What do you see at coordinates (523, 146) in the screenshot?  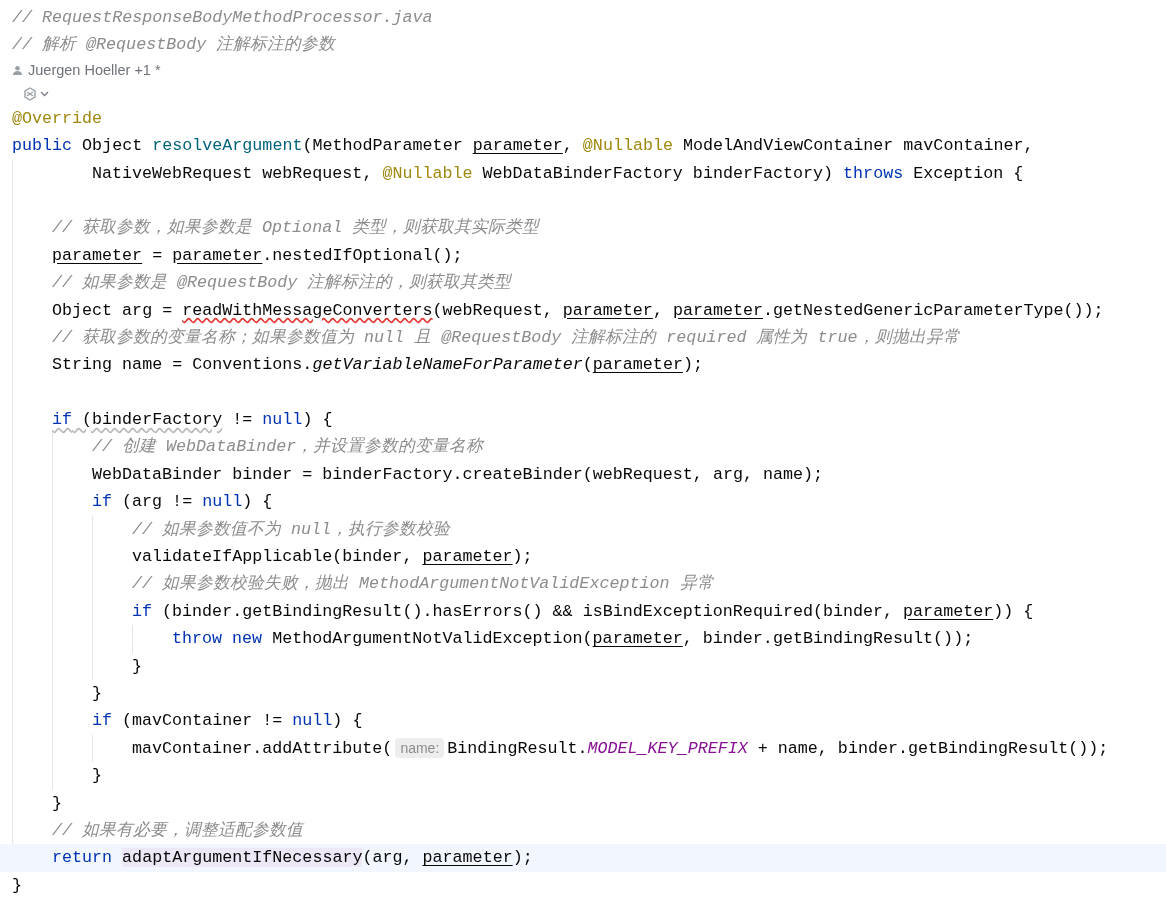 I see `code-line: public Object resolveArgument(MethodParameter parameter, @Nullable ModelAndViewContainer mavContainer,` at bounding box center [523, 146].